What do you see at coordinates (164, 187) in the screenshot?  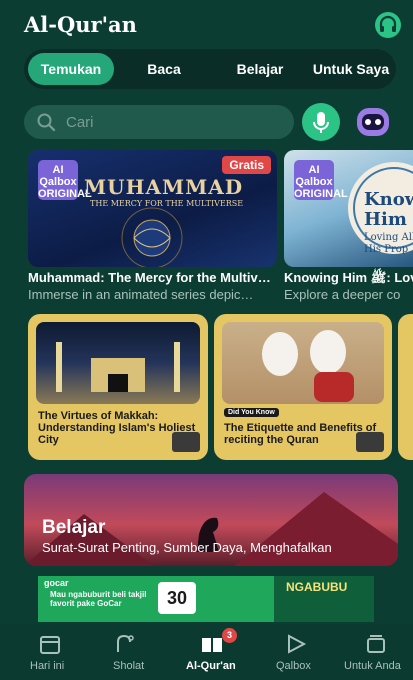 I see `artwork-title: MUHAMMAD` at bounding box center [164, 187].